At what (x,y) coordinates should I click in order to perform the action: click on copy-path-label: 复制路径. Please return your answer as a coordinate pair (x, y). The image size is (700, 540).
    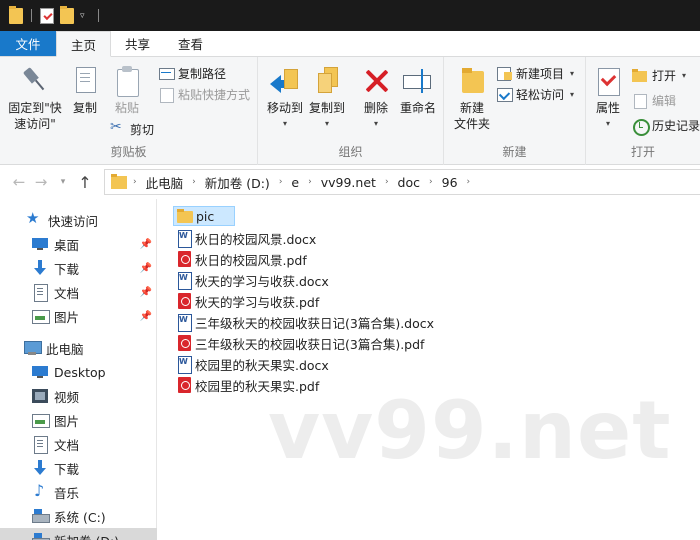
    Looking at the image, I should click on (202, 73).